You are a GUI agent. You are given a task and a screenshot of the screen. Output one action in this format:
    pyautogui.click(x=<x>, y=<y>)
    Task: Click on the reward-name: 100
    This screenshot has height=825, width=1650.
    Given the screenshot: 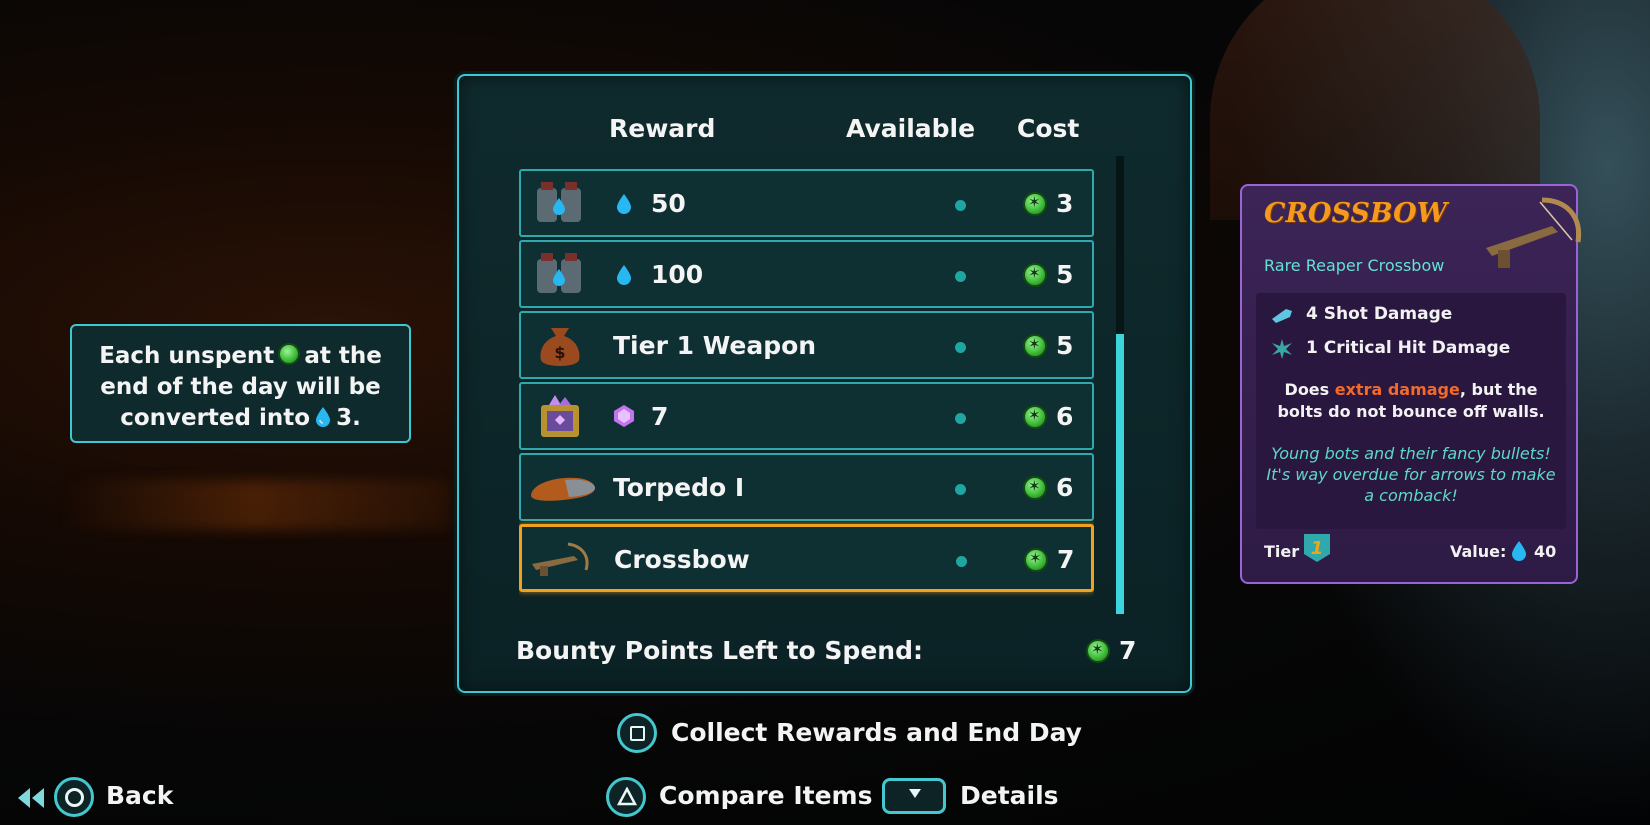 What is the action you would take?
    pyautogui.click(x=677, y=274)
    